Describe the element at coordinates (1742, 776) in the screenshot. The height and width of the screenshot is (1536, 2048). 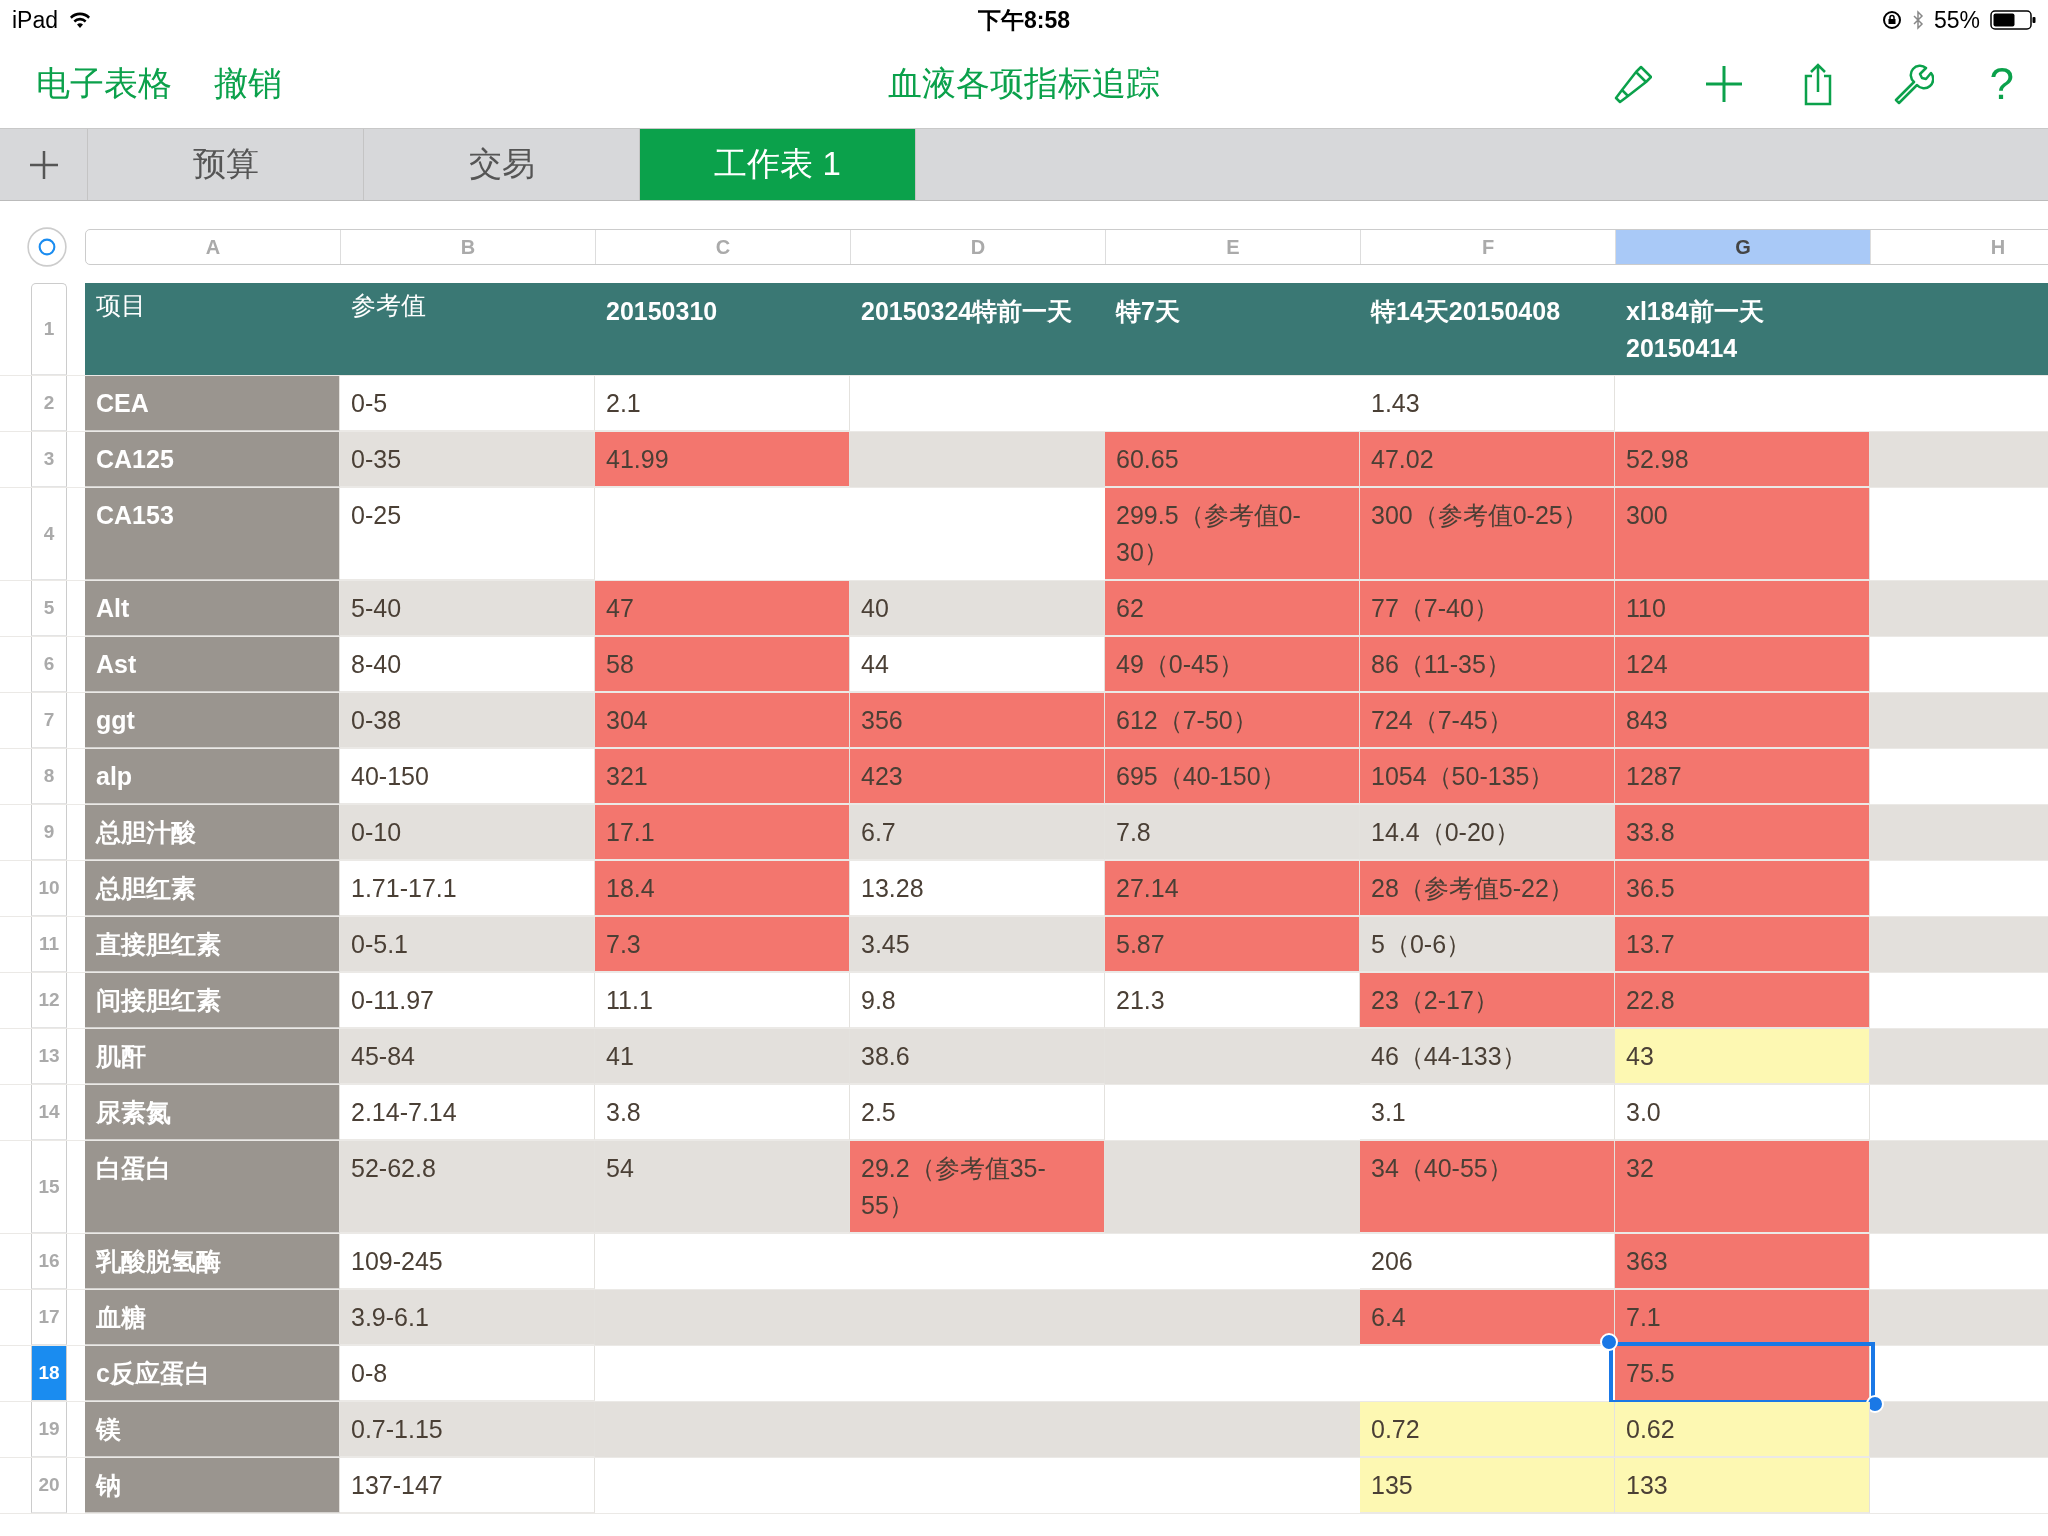
I see `table-cell: 1287` at that location.